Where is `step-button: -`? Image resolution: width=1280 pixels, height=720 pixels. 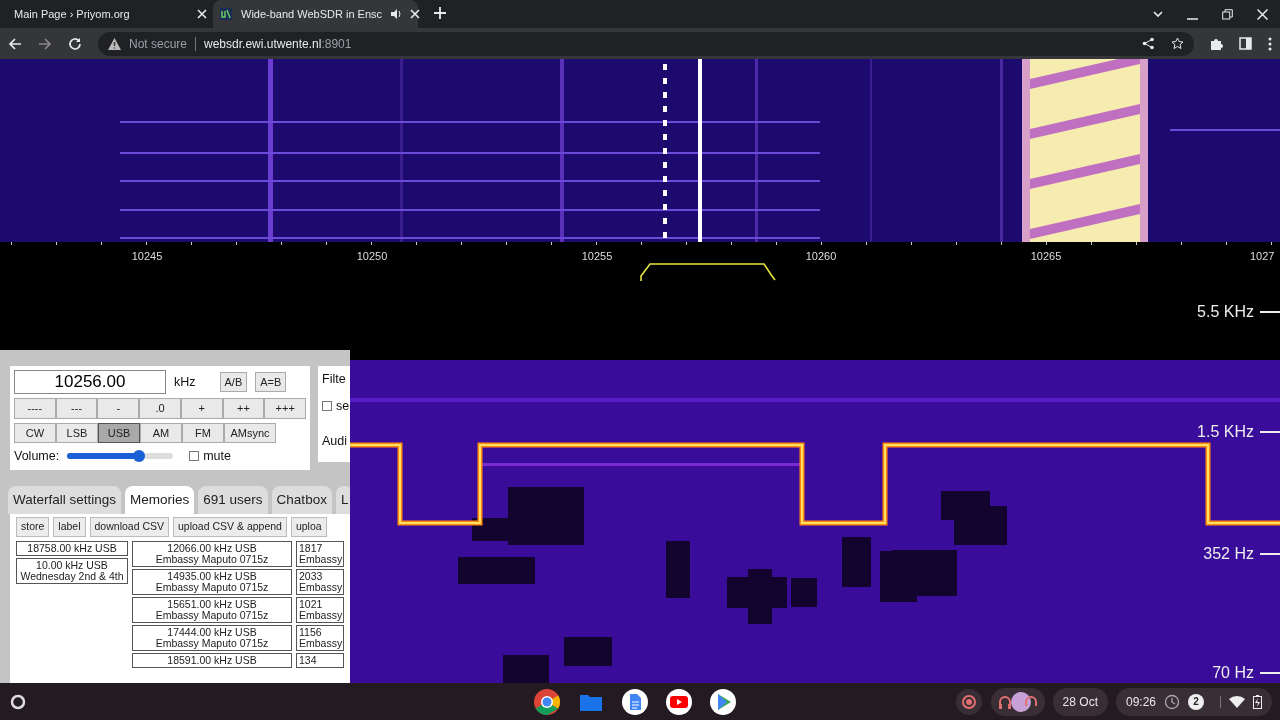 step-button: - is located at coordinates (118, 408).